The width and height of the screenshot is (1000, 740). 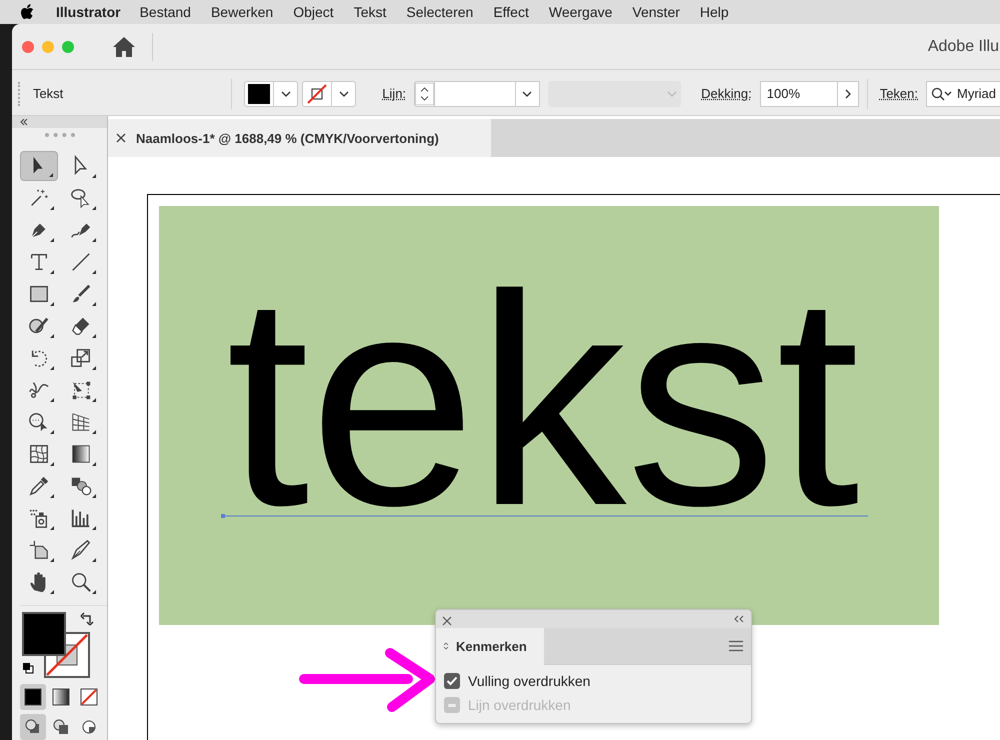 I want to click on menu-item: Effect, so click(x=511, y=12).